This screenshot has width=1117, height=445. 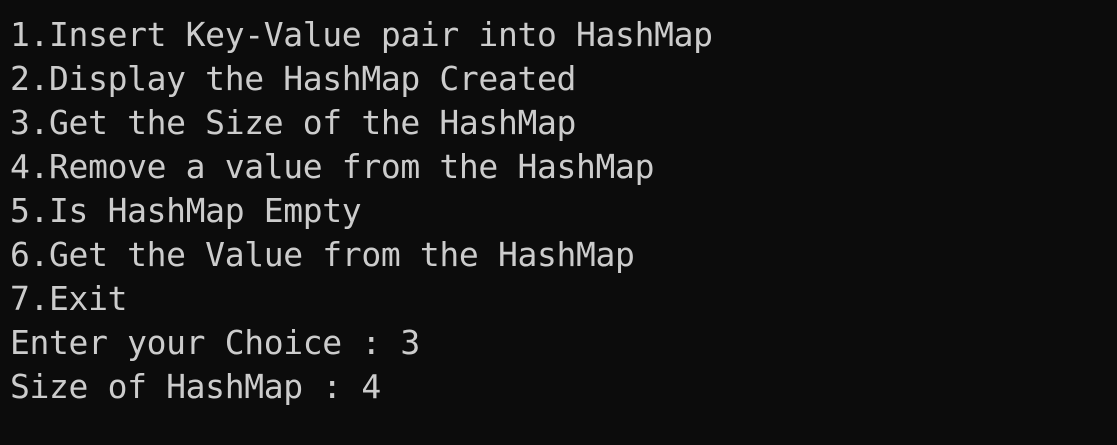 I want to click on size-result: Size of HashMap : 4, so click(x=195, y=386).